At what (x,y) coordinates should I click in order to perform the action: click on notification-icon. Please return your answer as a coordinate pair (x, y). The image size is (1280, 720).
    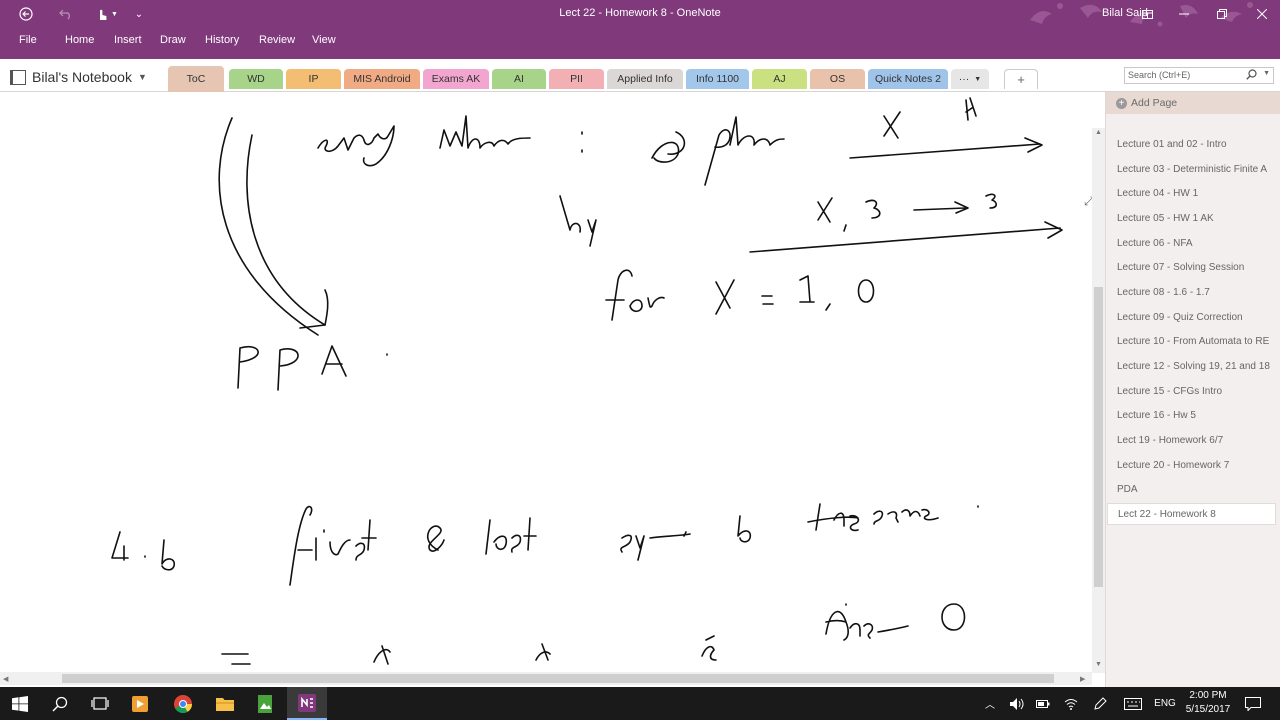
    Looking at the image, I should click on (1253, 703).